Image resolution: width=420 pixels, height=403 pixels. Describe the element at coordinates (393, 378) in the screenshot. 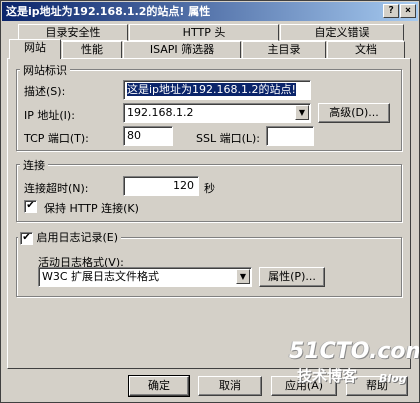

I see `watermark-blog: Blog` at that location.